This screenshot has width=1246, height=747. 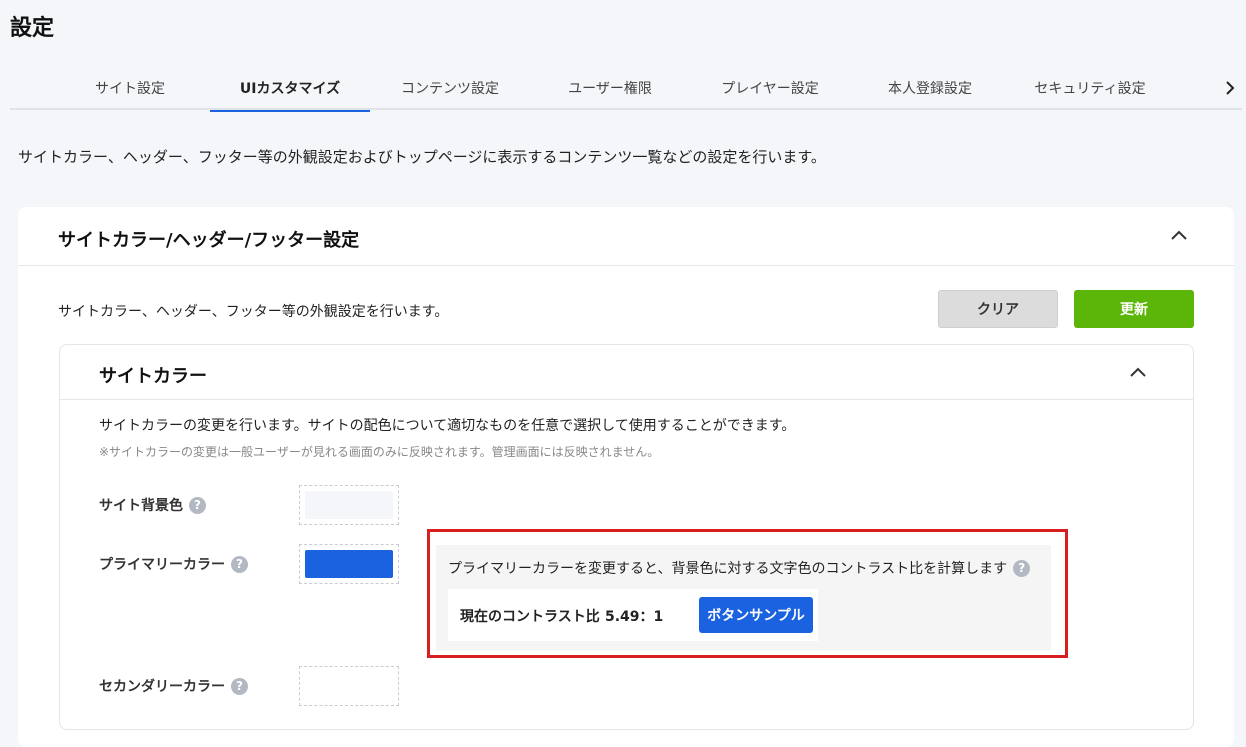 What do you see at coordinates (770, 88) in the screenshot?
I see `tab-player-settings: プレイヤー設定` at bounding box center [770, 88].